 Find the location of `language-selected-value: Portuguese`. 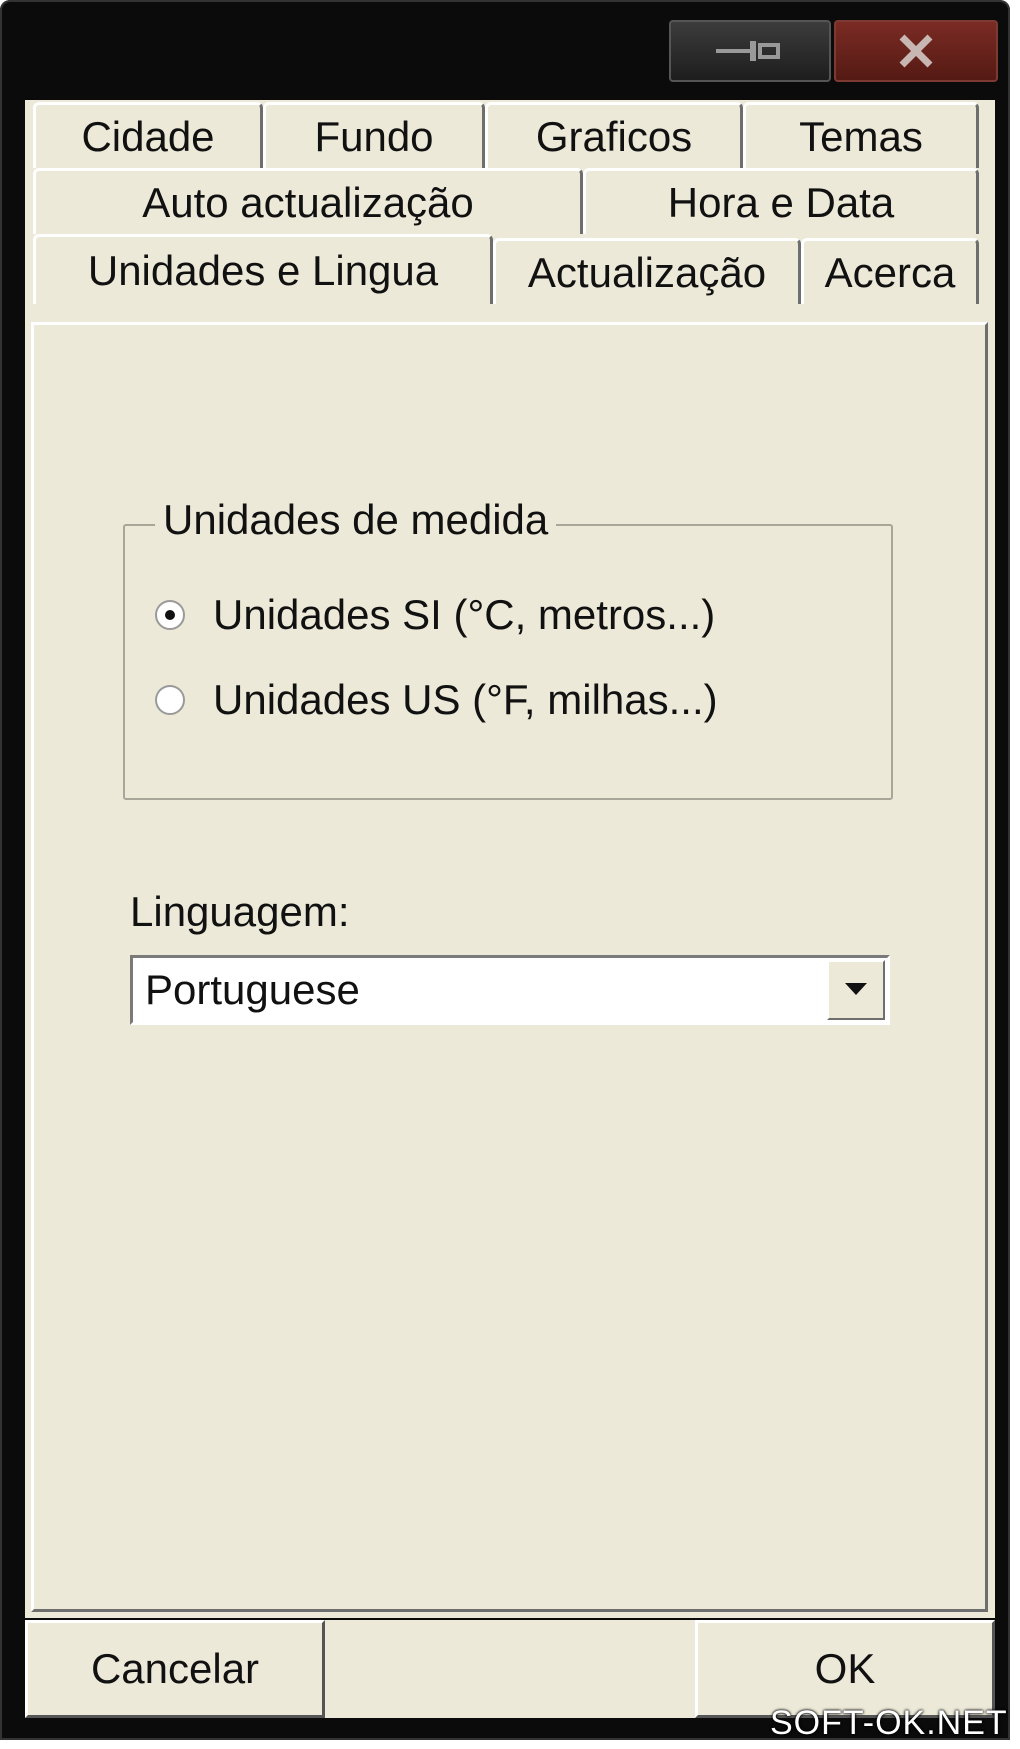

language-selected-value: Portuguese is located at coordinates (252, 989).